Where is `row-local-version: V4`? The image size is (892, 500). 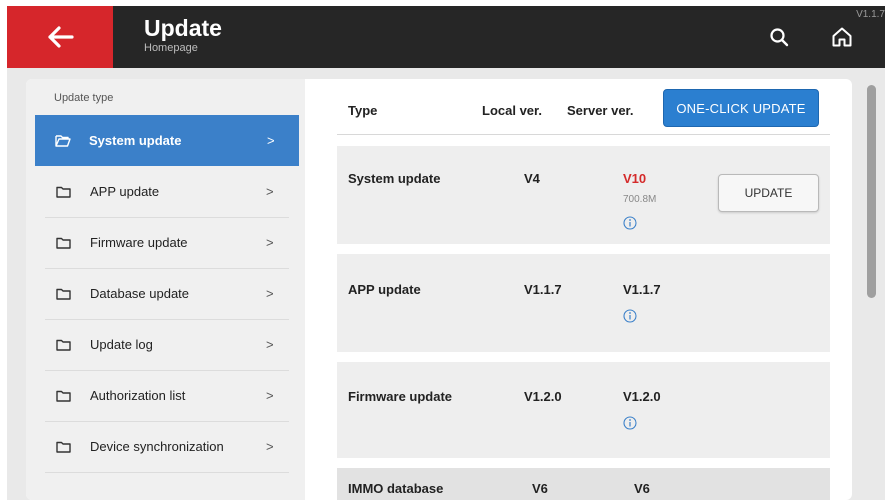
row-local-version: V4 is located at coordinates (532, 178).